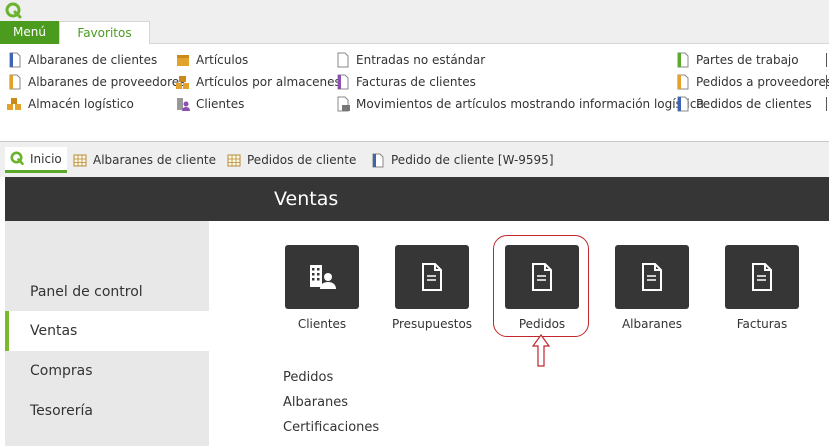  What do you see at coordinates (183, 104) in the screenshot?
I see `clients-icon` at bounding box center [183, 104].